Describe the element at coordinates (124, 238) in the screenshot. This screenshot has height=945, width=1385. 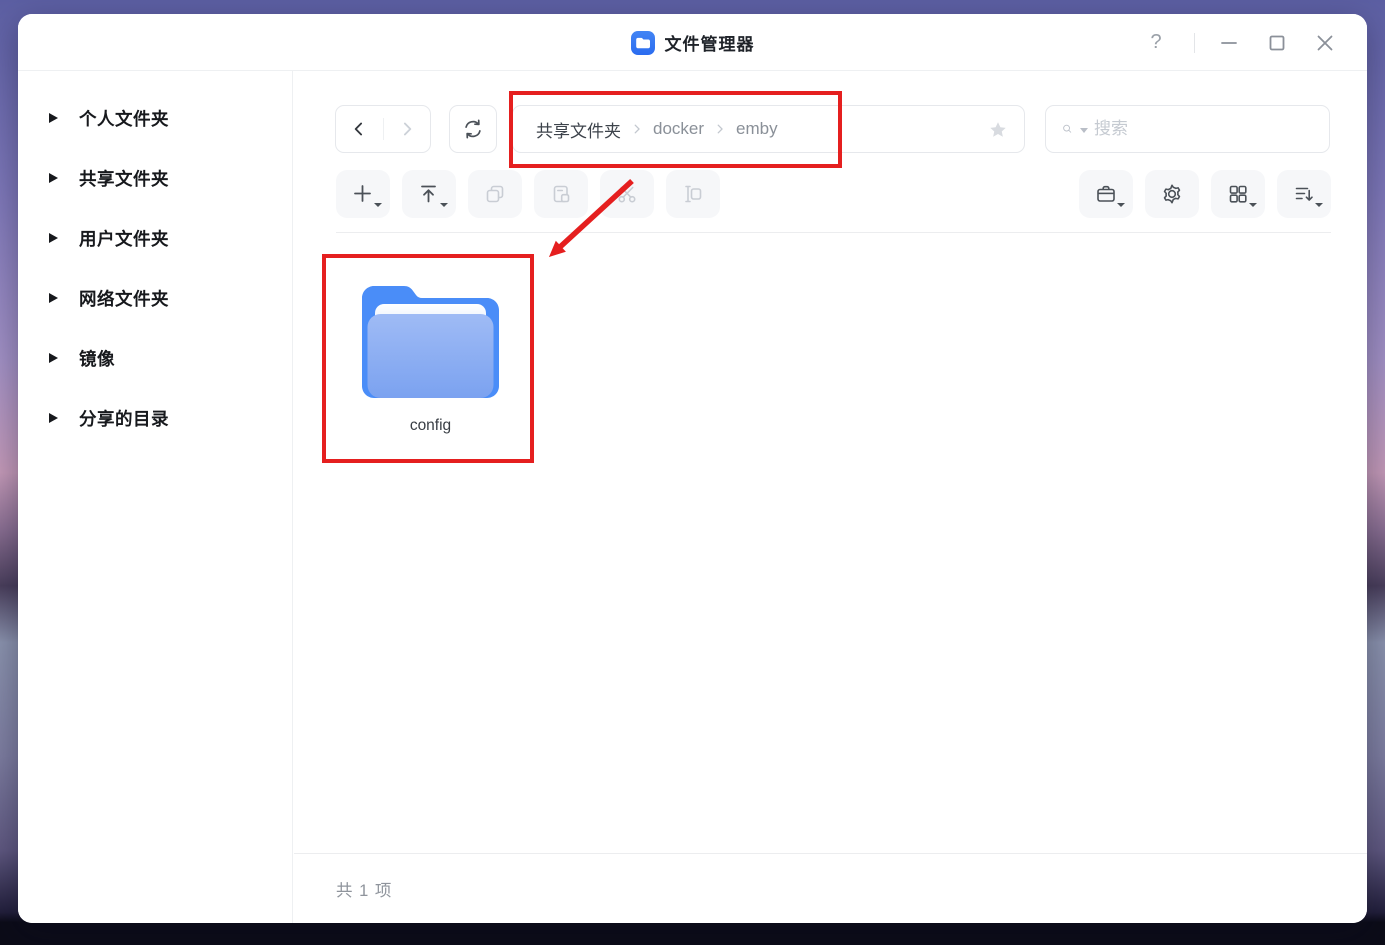
I see `sidebar-item-label: 用户文件夹` at that location.